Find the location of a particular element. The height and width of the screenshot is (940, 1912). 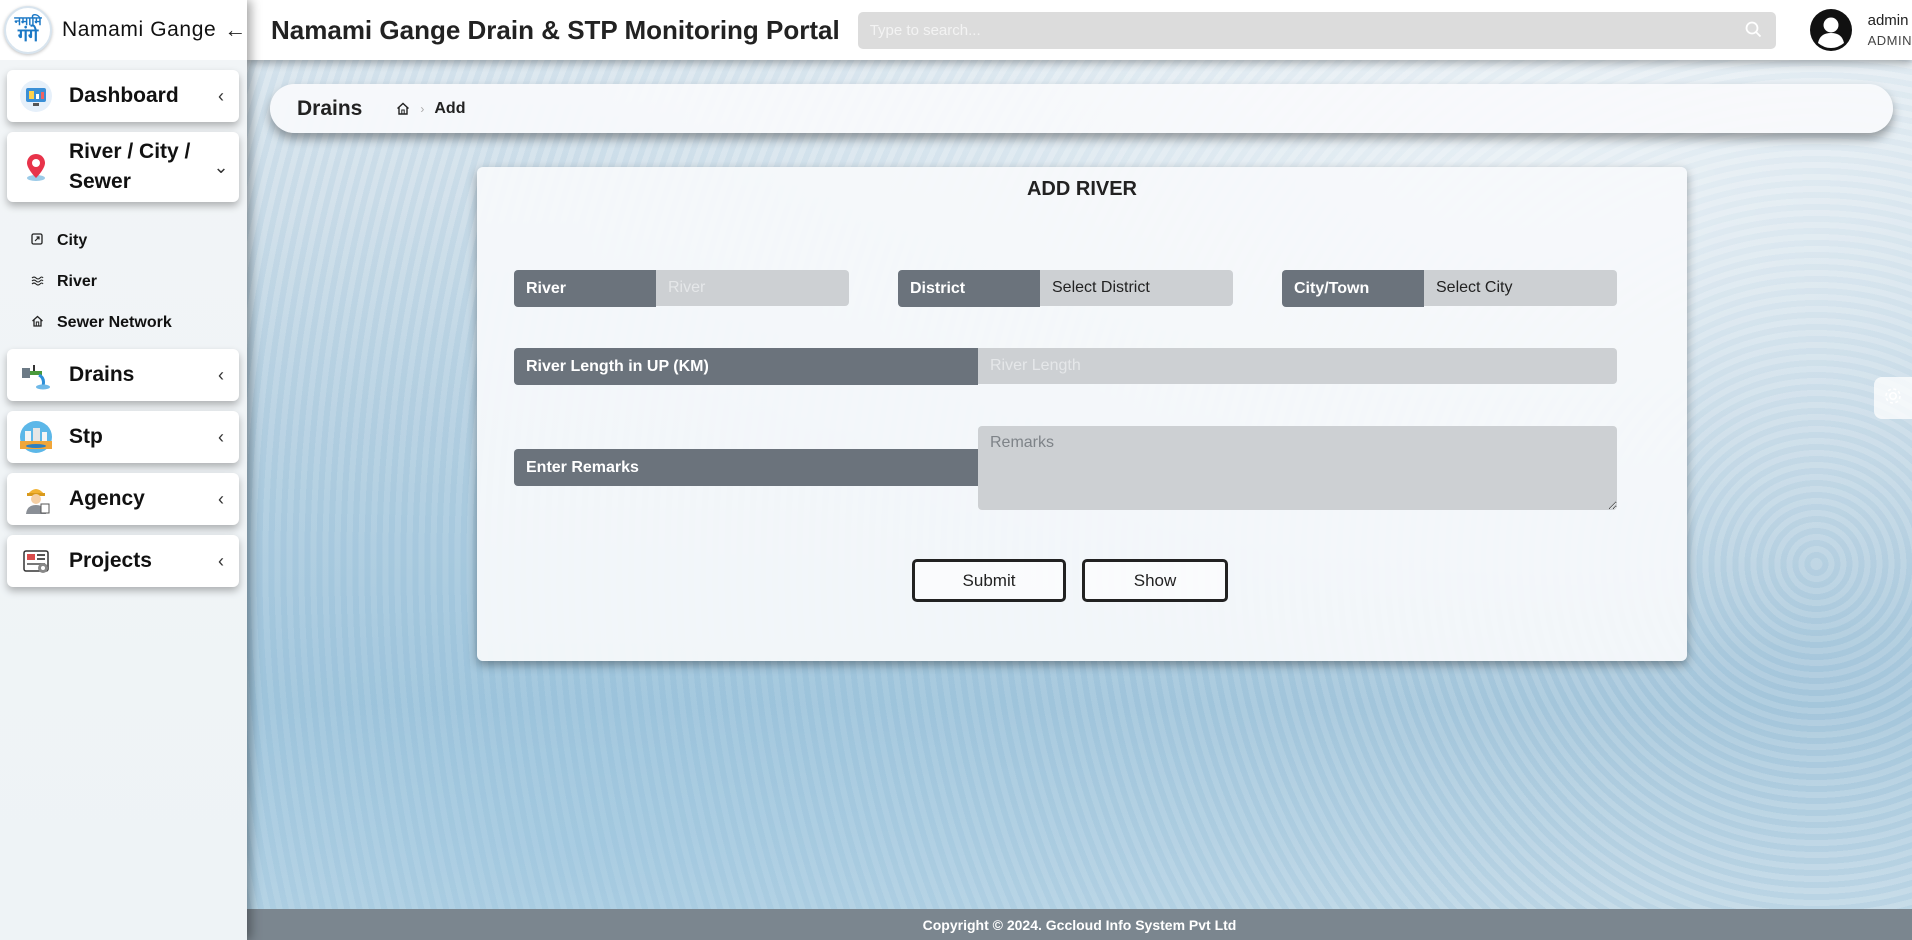

search-icon is located at coordinates (1753, 32).